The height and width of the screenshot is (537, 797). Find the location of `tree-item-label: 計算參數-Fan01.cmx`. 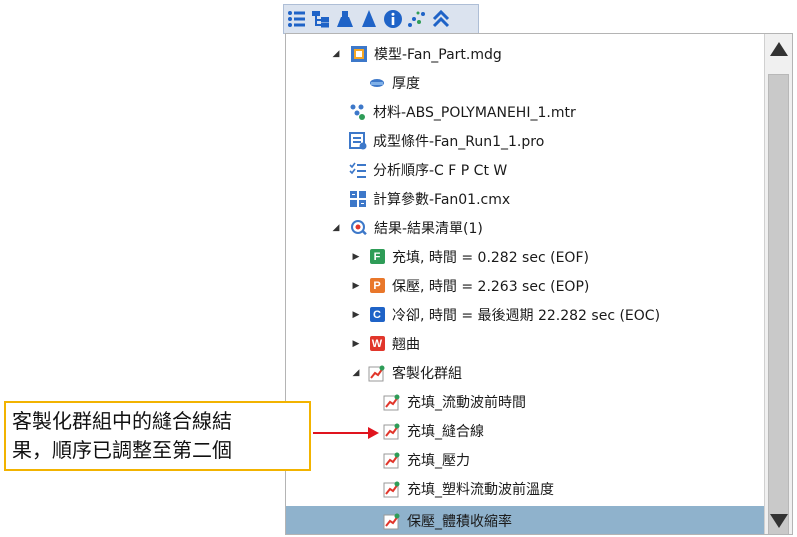

tree-item-label: 計算參數-Fan01.cmx is located at coordinates (442, 199).